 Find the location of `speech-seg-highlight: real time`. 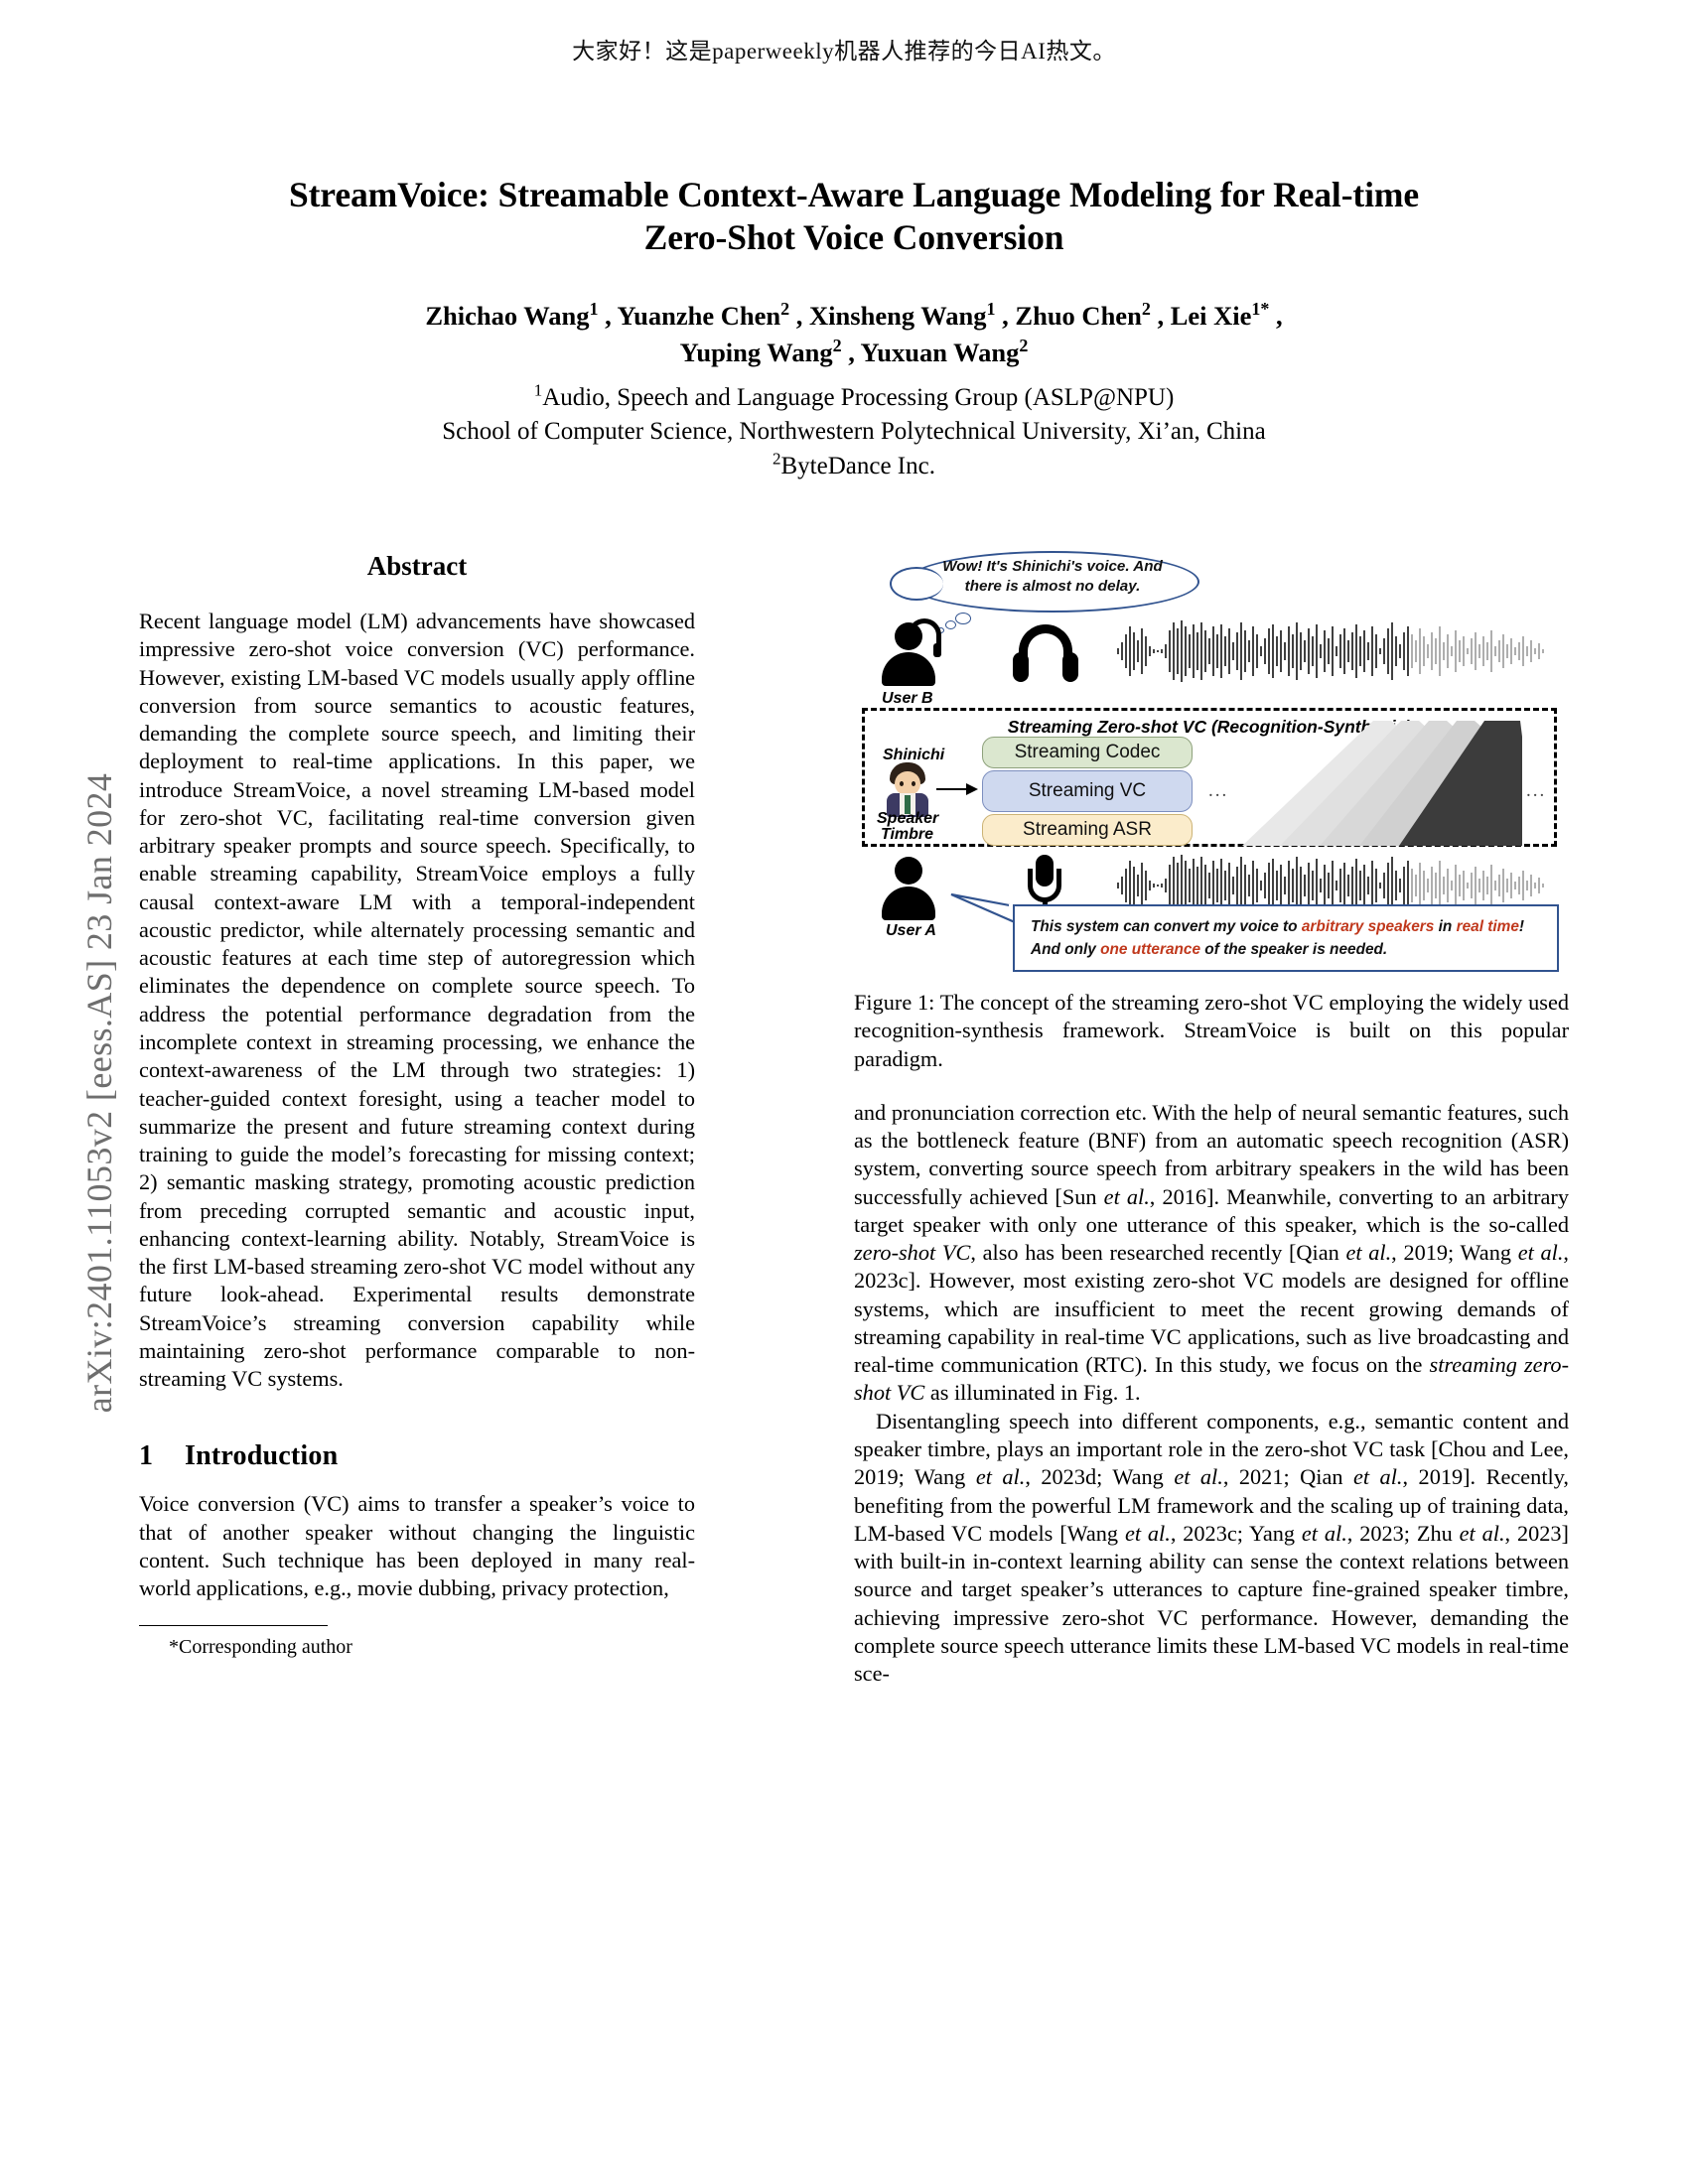

speech-seg-highlight: real time is located at coordinates (1487, 926).